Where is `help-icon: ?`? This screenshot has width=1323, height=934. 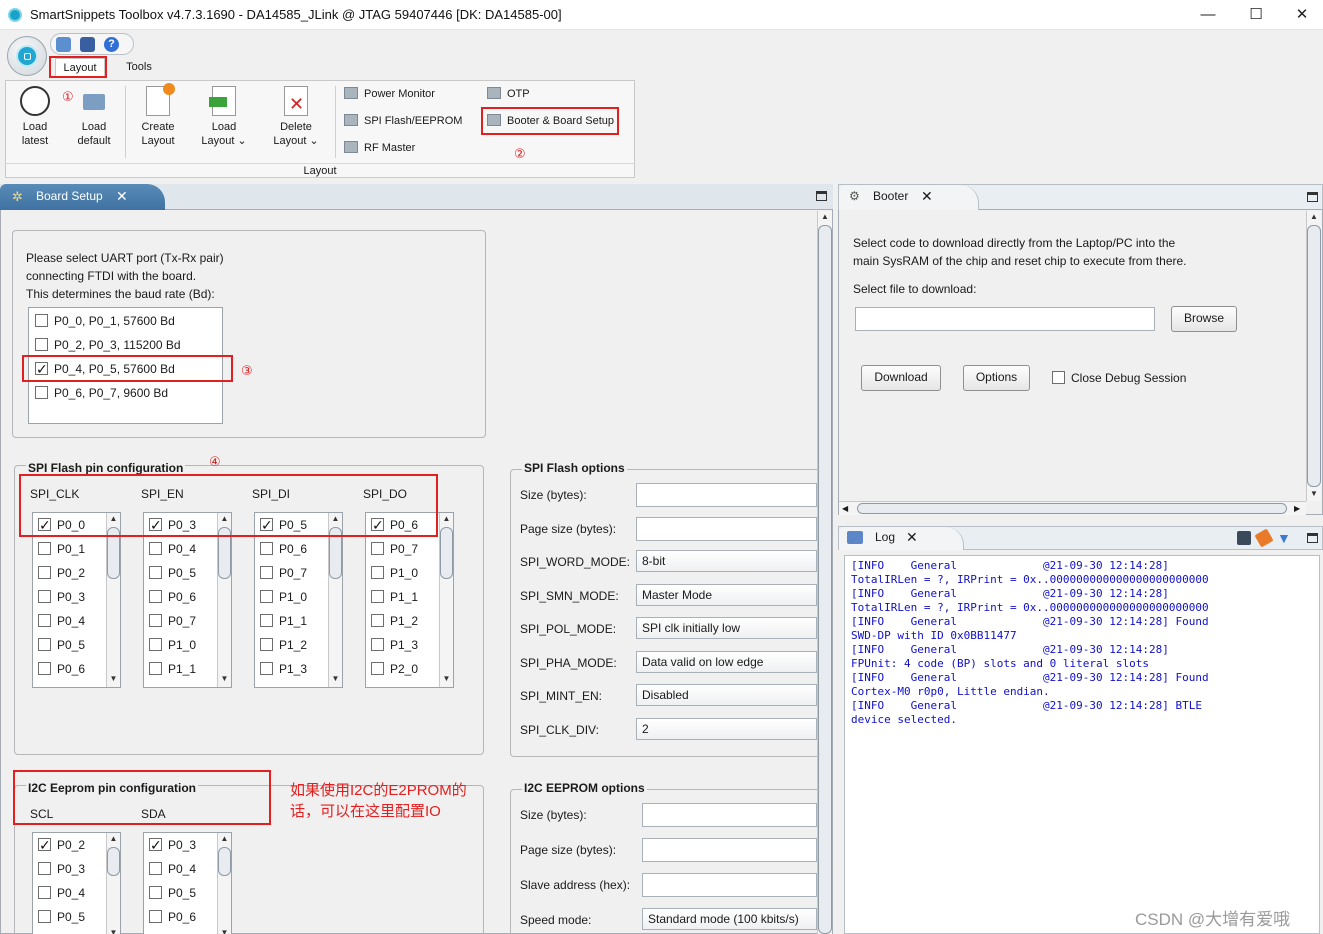
help-icon: ? is located at coordinates (111, 44).